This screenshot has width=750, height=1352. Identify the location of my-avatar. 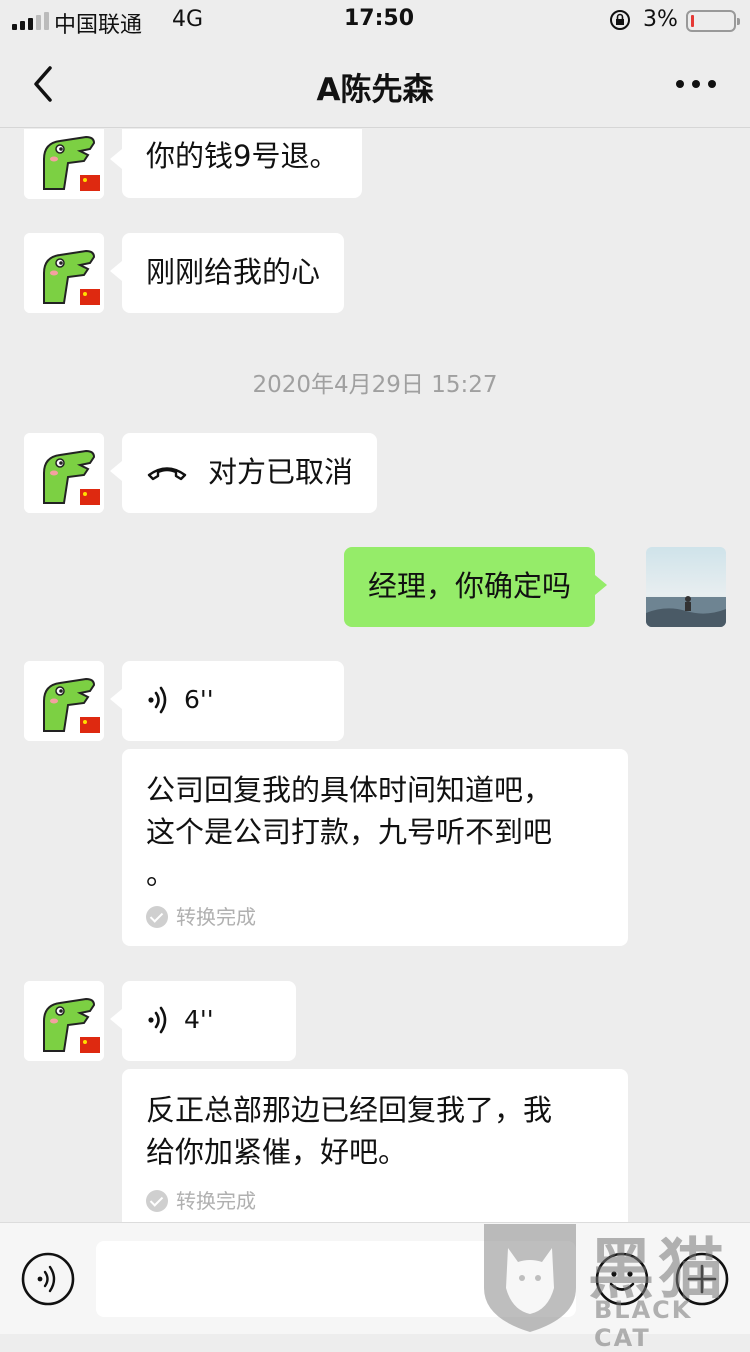
(686, 587).